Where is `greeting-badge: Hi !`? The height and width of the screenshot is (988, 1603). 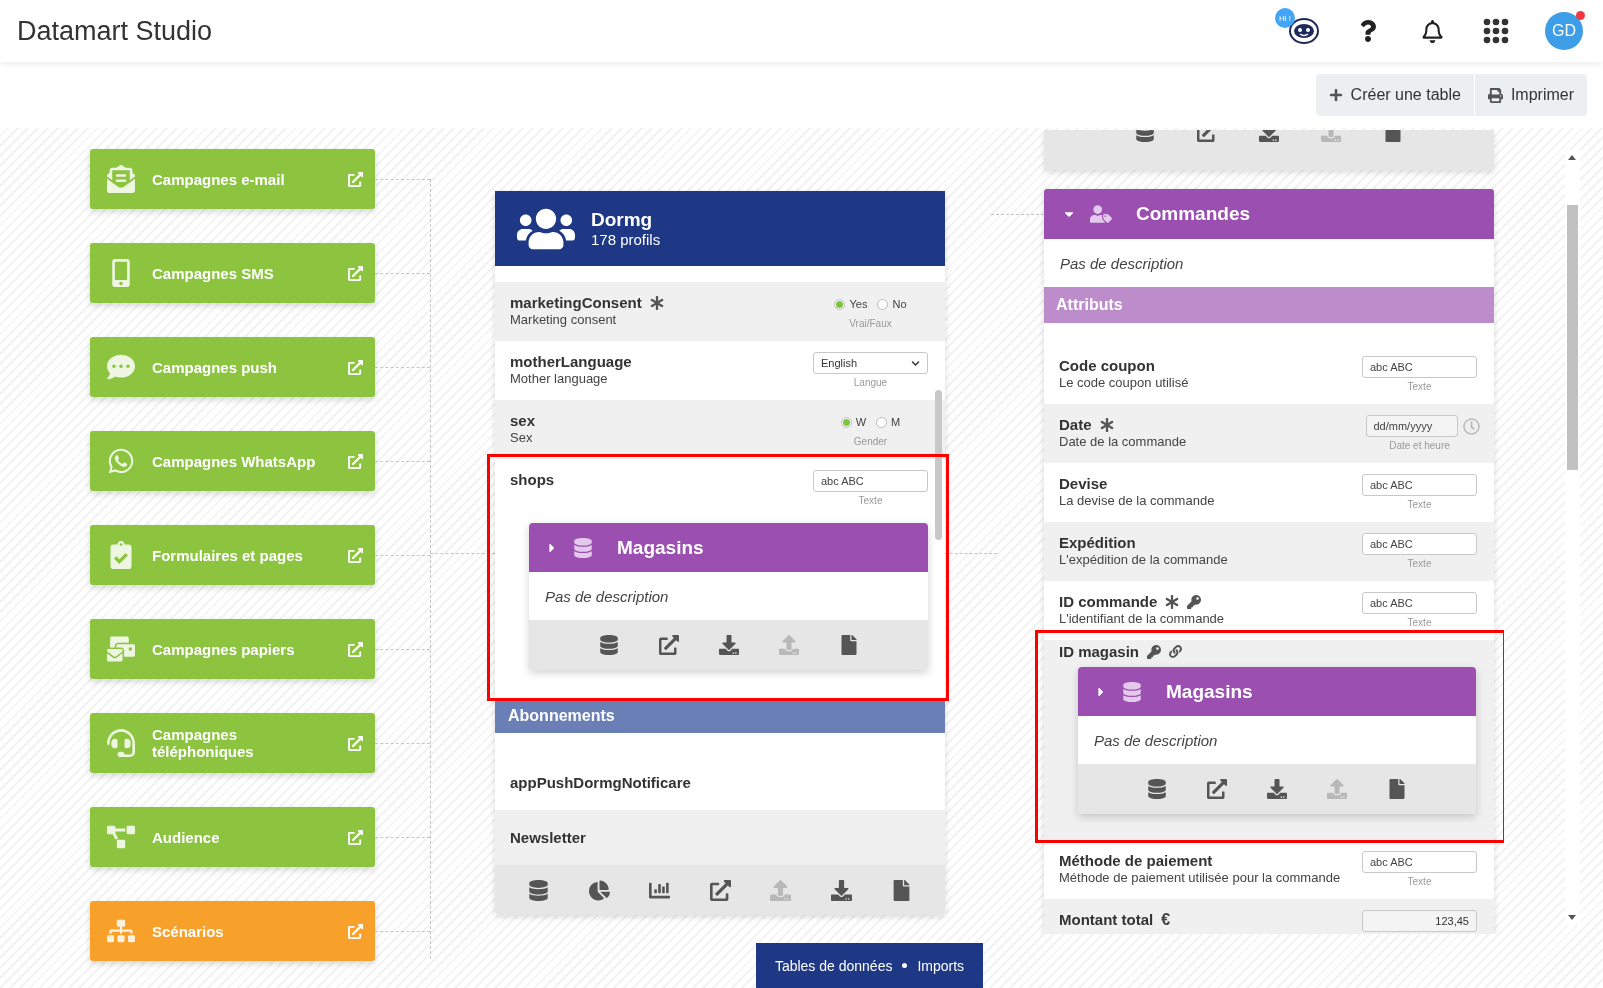
greeting-badge: Hi ! is located at coordinates (1285, 18).